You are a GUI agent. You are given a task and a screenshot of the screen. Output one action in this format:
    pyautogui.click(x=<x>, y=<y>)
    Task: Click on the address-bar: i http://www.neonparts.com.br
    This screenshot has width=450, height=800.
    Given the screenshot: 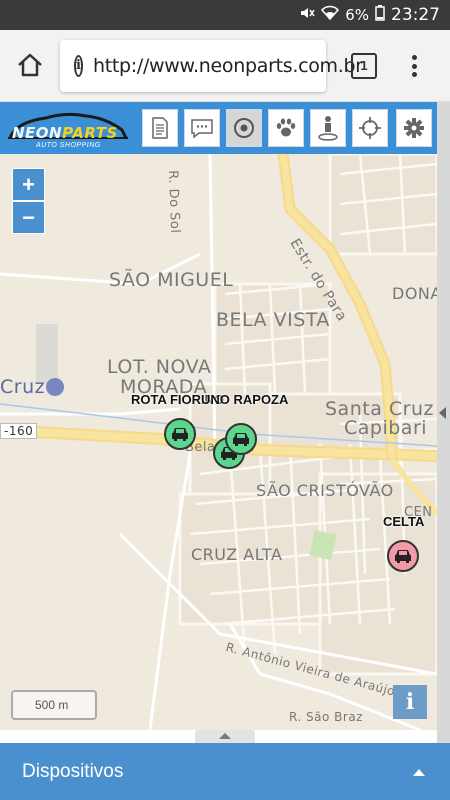 What is the action you would take?
    pyautogui.click(x=211, y=66)
    